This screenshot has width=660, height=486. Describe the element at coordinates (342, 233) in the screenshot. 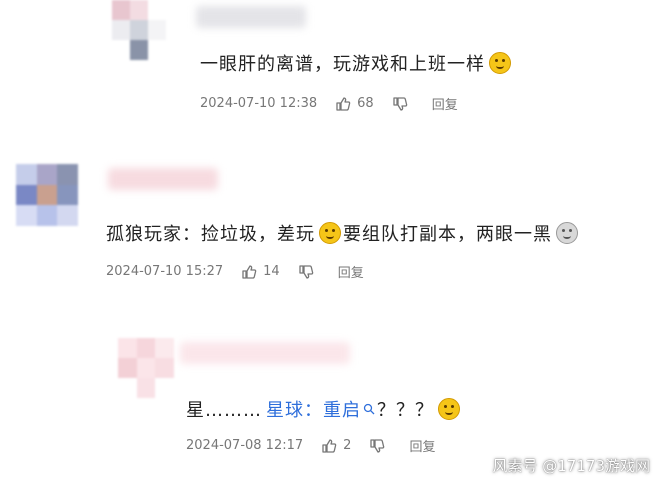

I see `comment-text: 孤狼玩家：捡垃圾，差玩 要组队打副本，两眼一黑` at that location.